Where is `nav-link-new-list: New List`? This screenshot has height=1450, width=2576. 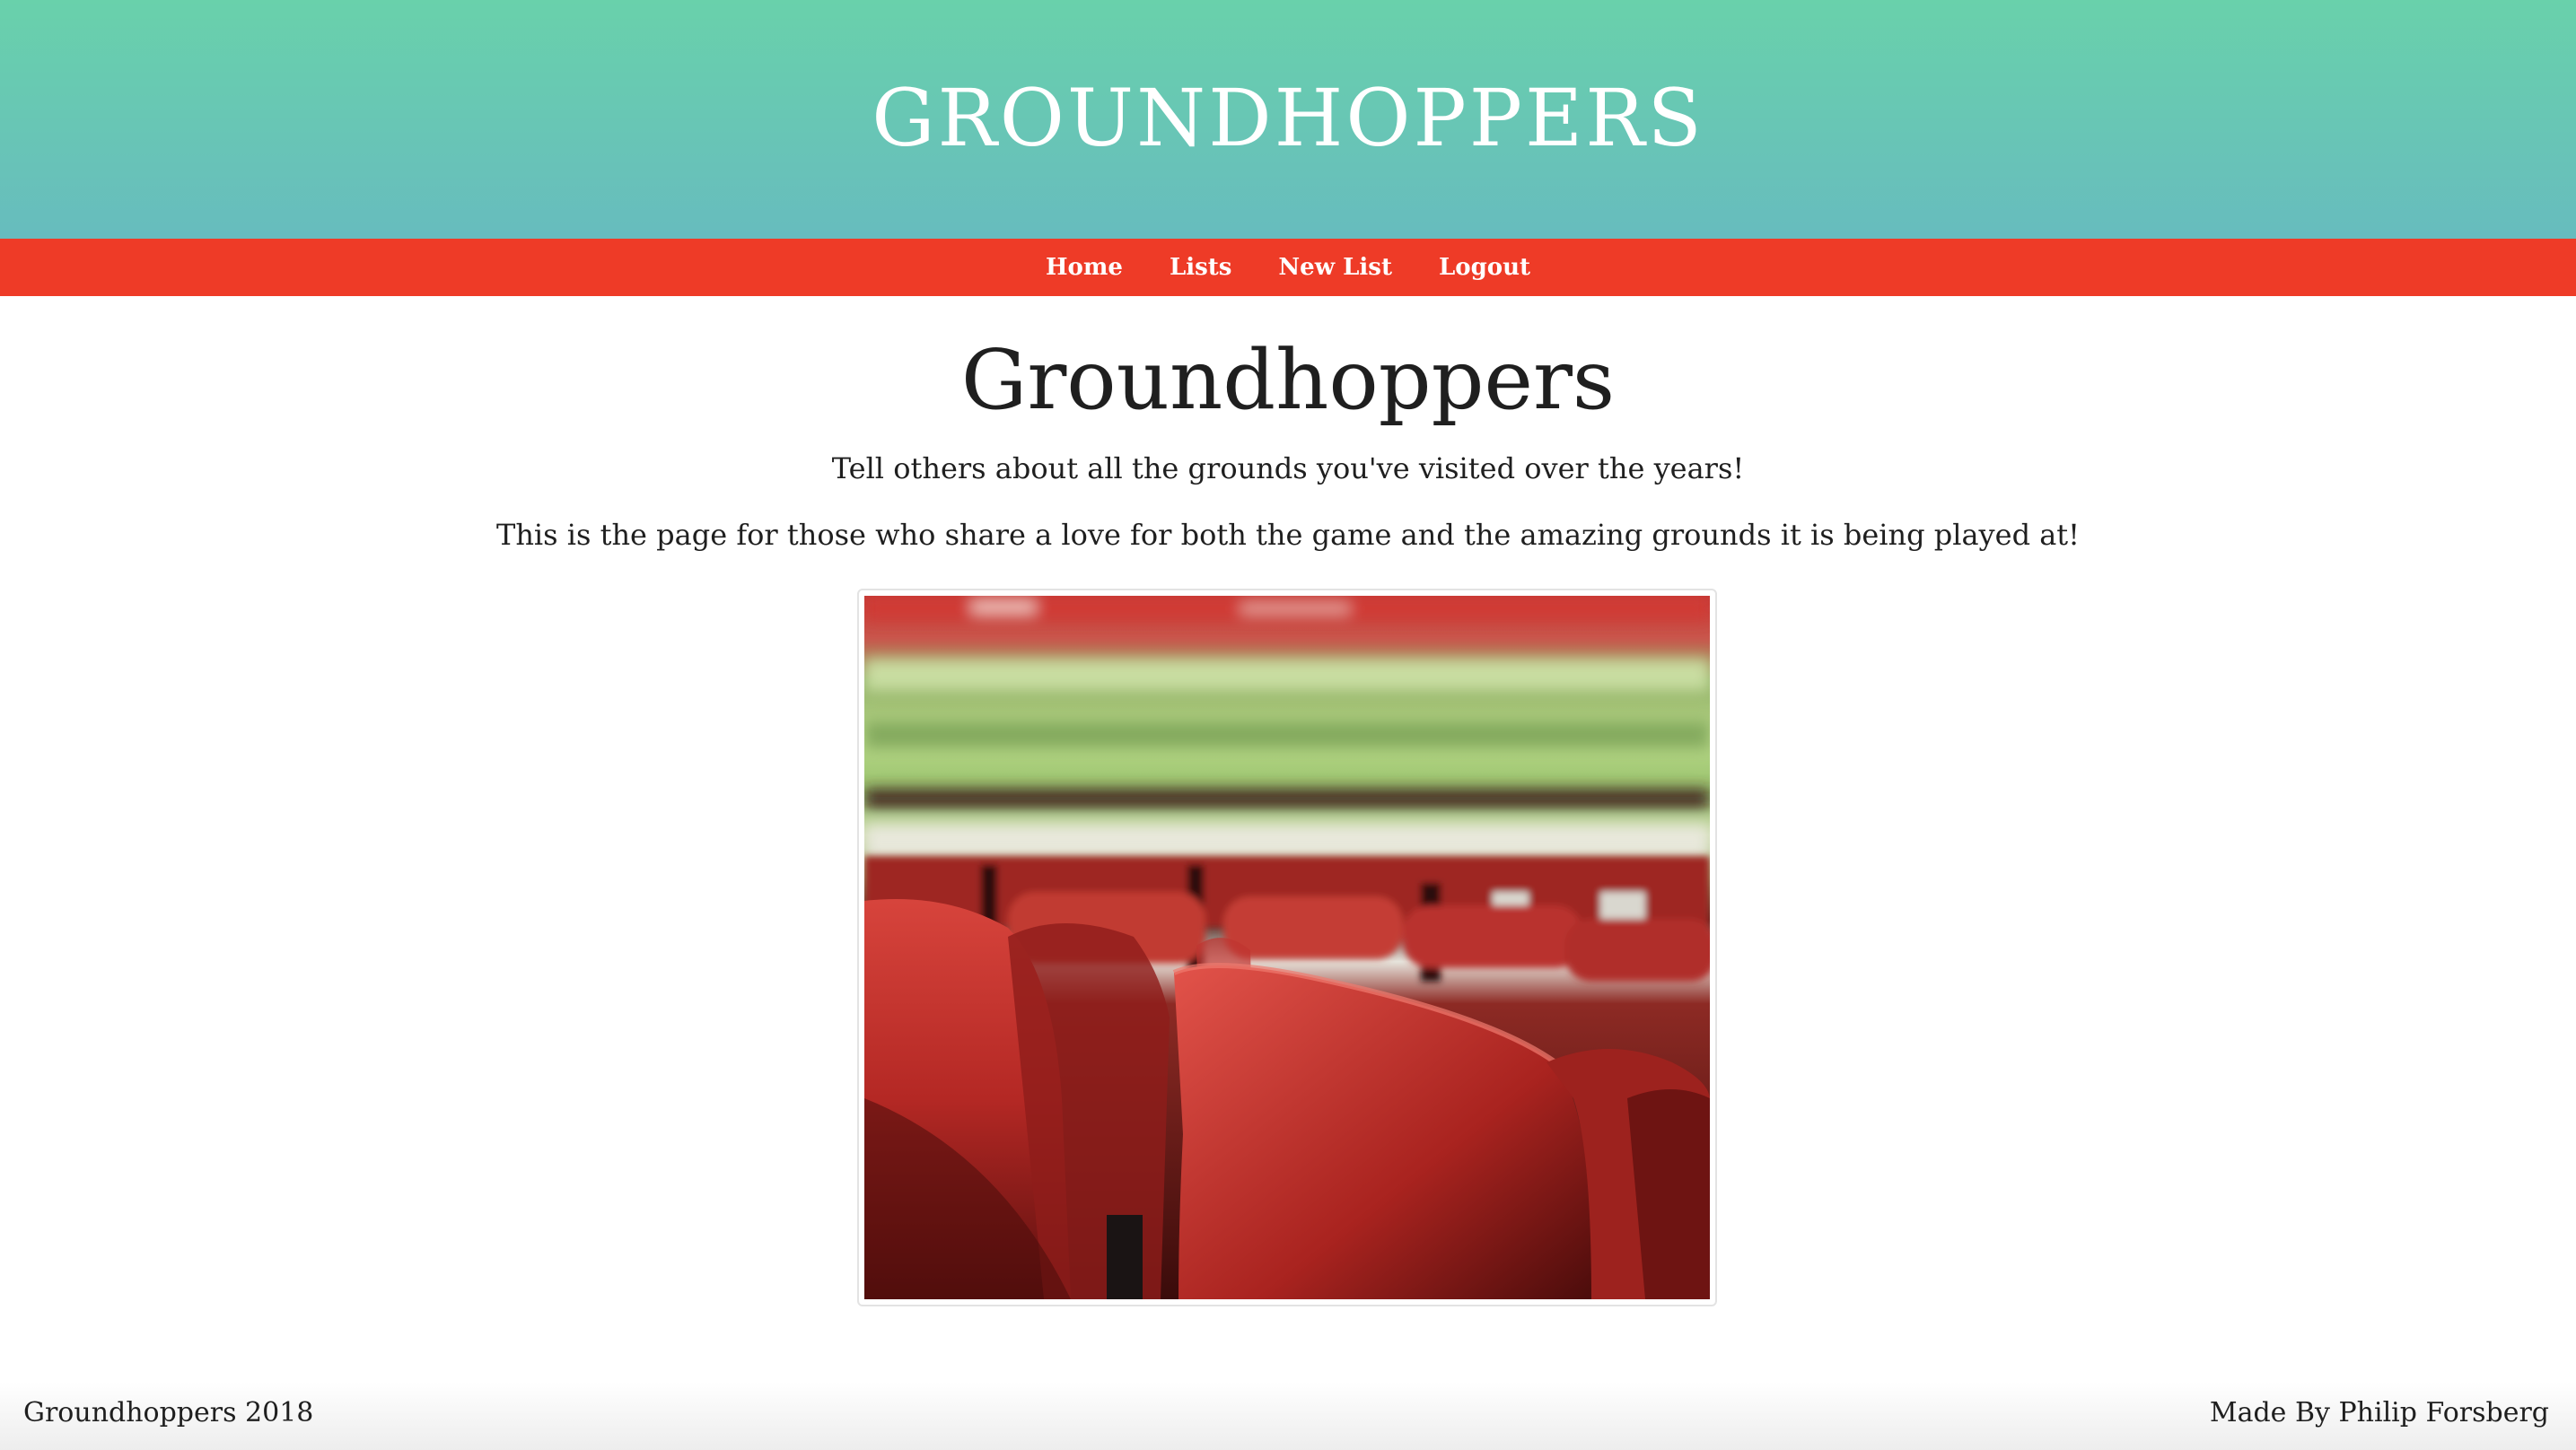 nav-link-new-list: New List is located at coordinates (1335, 267).